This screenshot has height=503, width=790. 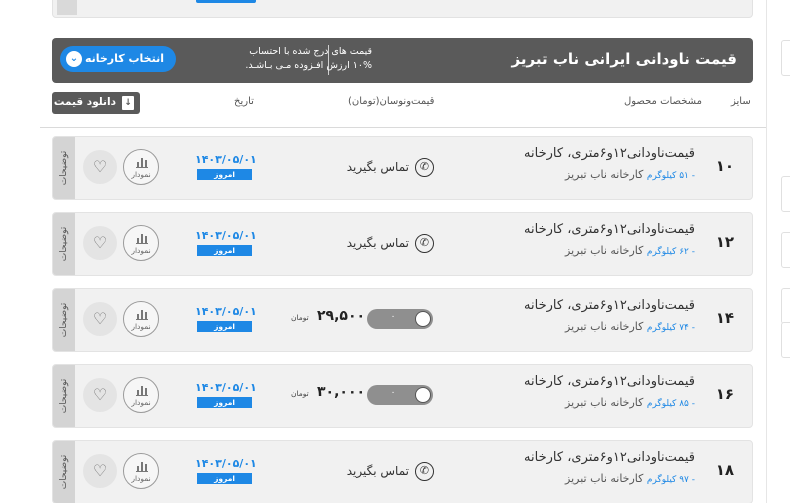 I want to click on vat-note-line1: قیمت های درج شده با احتساب, so click(x=310, y=51).